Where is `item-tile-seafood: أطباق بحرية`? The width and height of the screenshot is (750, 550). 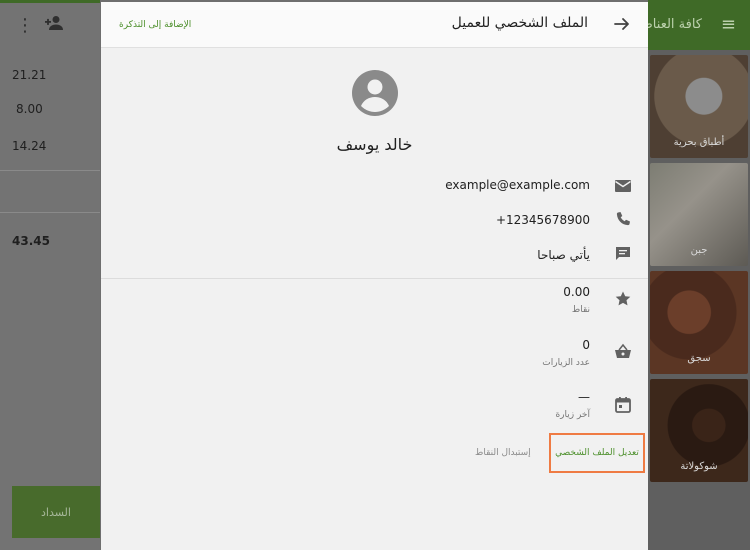
item-tile-seafood: أطباق بحرية is located at coordinates (699, 106).